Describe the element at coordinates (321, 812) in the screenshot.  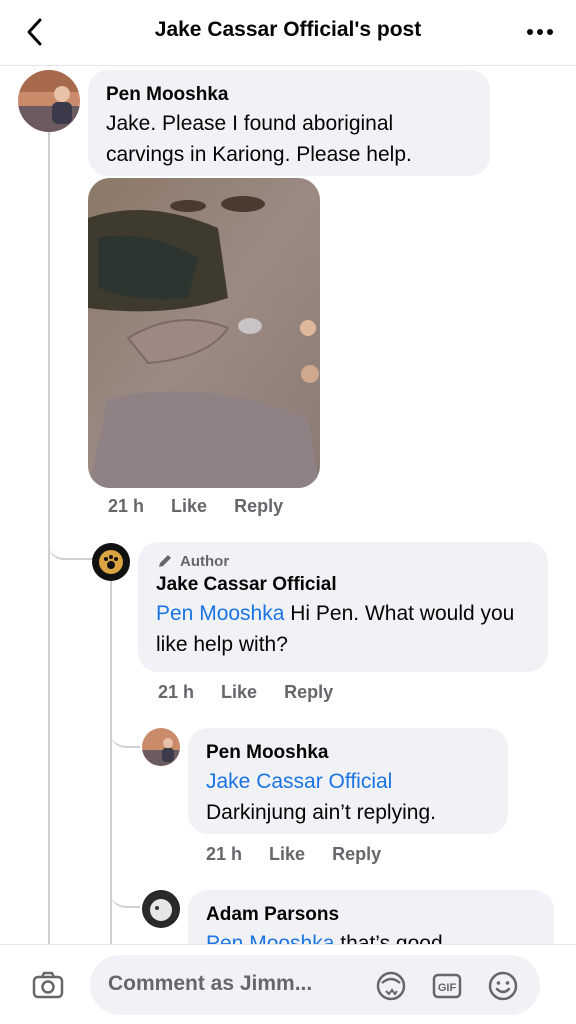
I see `comment-text: Darkinjung ain’t replying.` at that location.